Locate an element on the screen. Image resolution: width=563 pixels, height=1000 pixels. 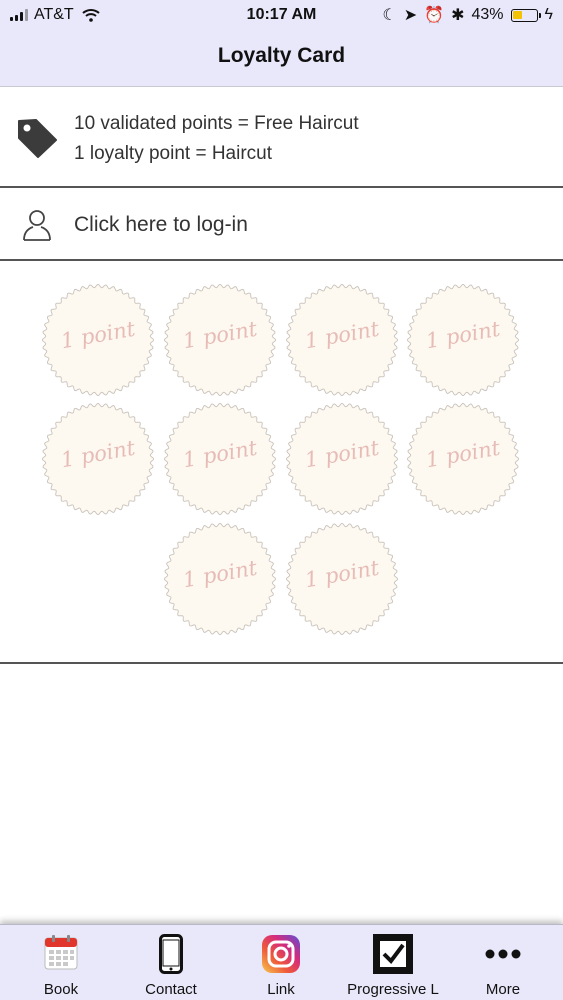
stamp-3: 1 point is located at coordinates (342, 340).